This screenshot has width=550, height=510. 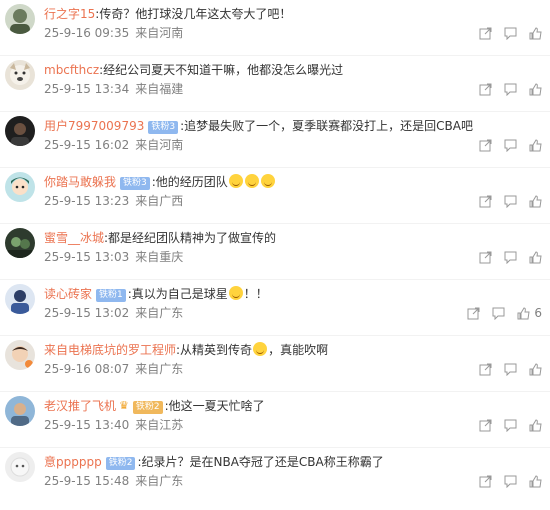 What do you see at coordinates (68, 294) in the screenshot?
I see `comment-username: 读心砖家` at bounding box center [68, 294].